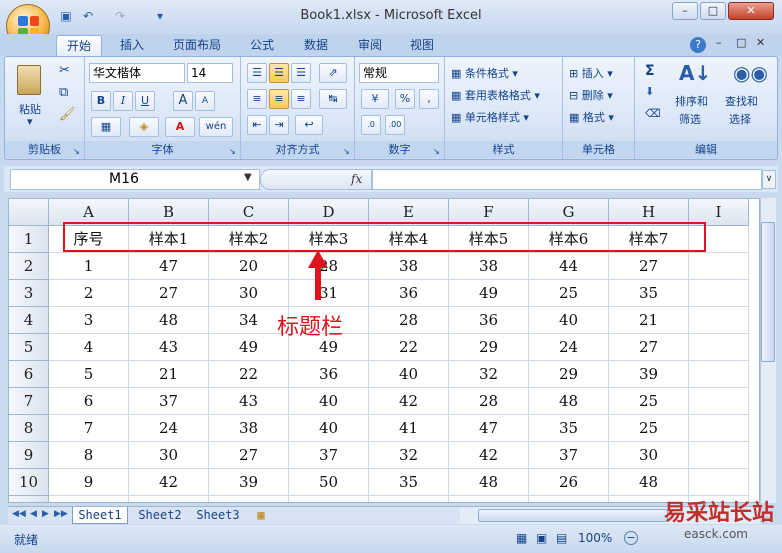 This screenshot has width=782, height=553. I want to click on table-cell: 6, so click(89, 401).